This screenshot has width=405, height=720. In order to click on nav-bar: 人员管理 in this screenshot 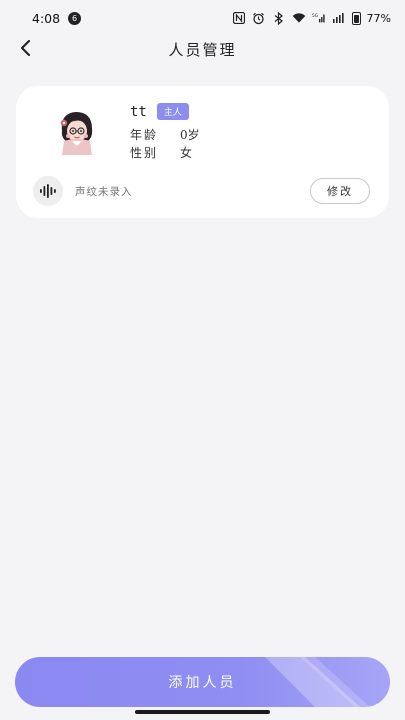, I will do `click(202, 49)`.